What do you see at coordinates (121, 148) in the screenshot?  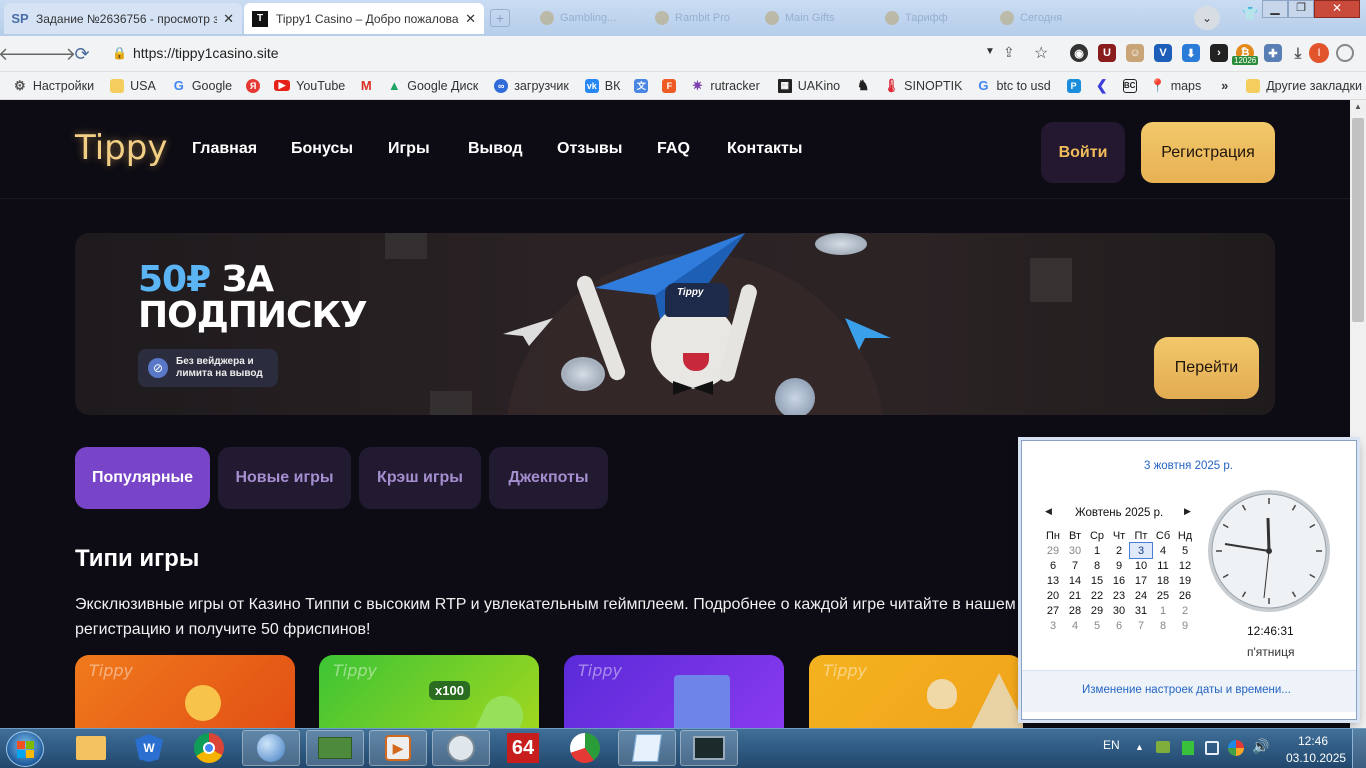 I see `site-logo: Tippy` at bounding box center [121, 148].